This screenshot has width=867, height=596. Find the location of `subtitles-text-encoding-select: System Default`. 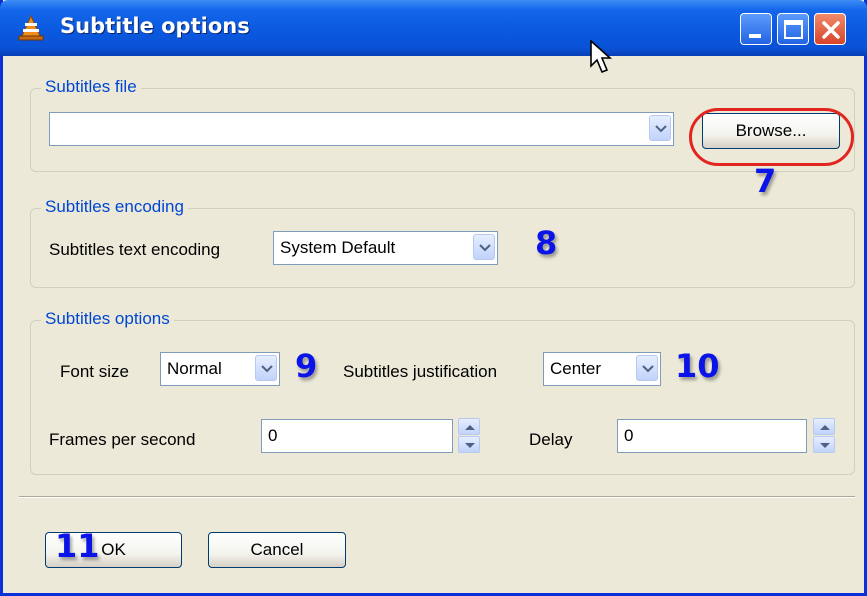

subtitles-text-encoding-select: System Default is located at coordinates (385, 248).